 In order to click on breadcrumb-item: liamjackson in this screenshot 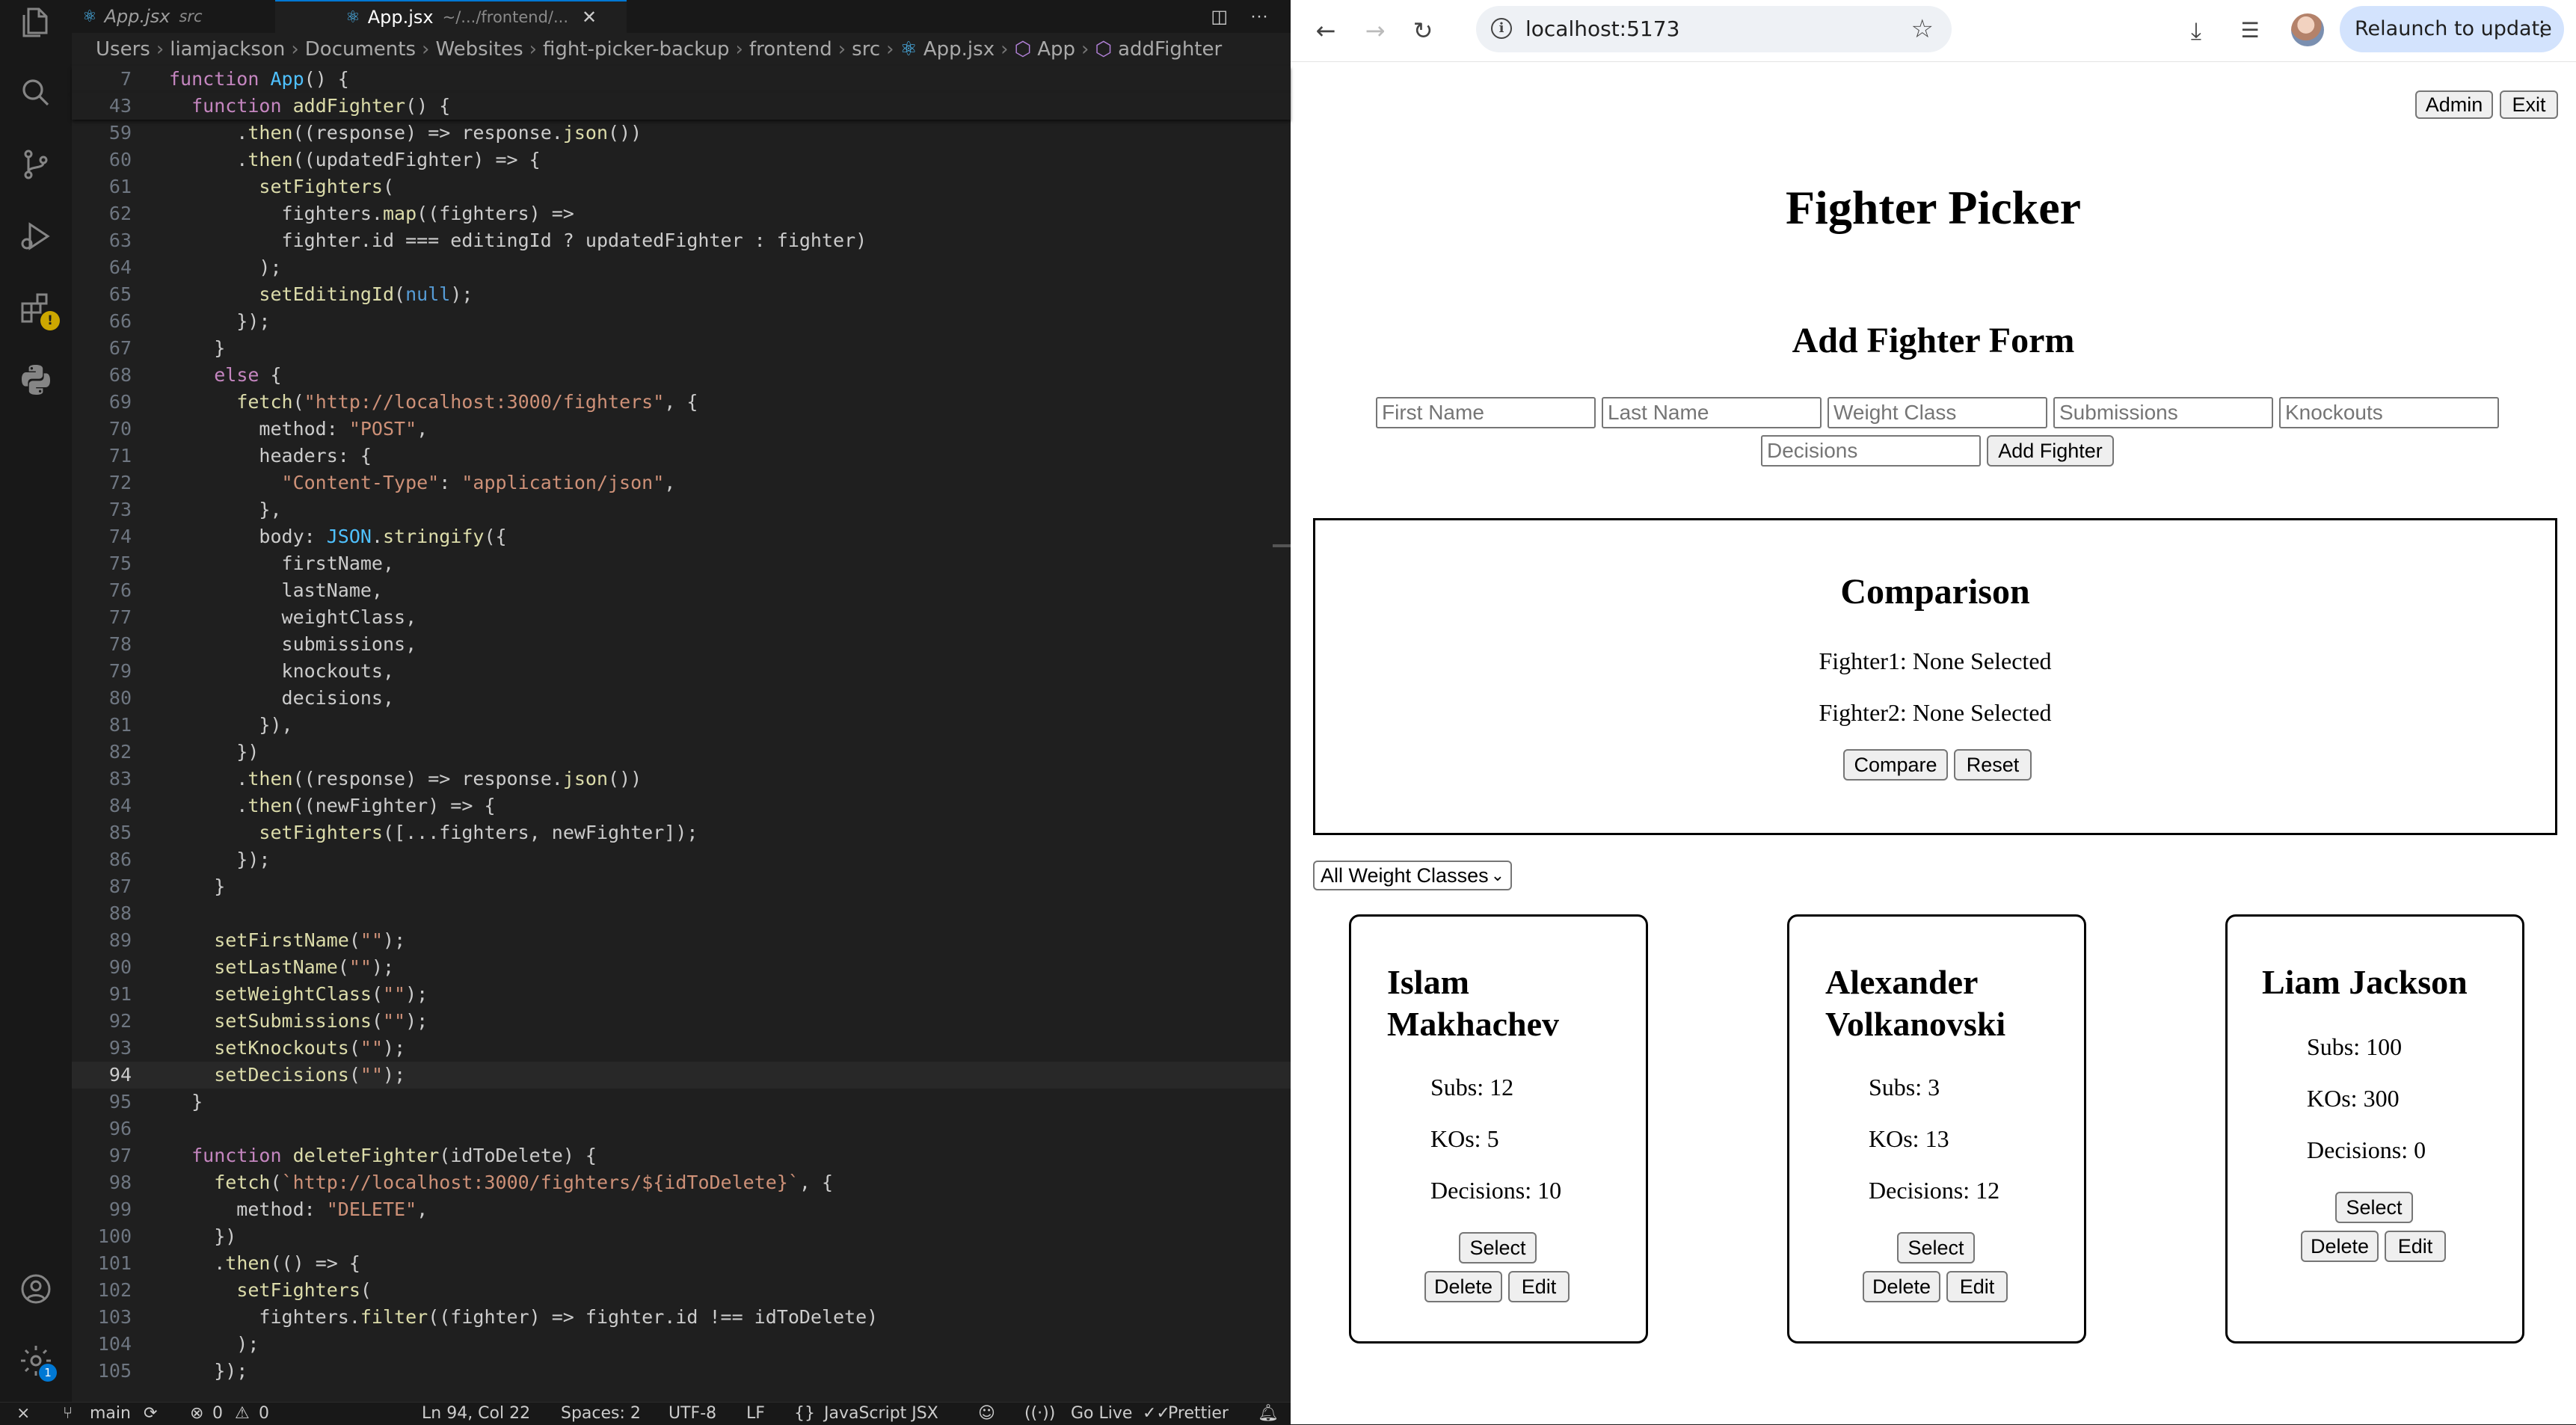, I will do `click(227, 49)`.